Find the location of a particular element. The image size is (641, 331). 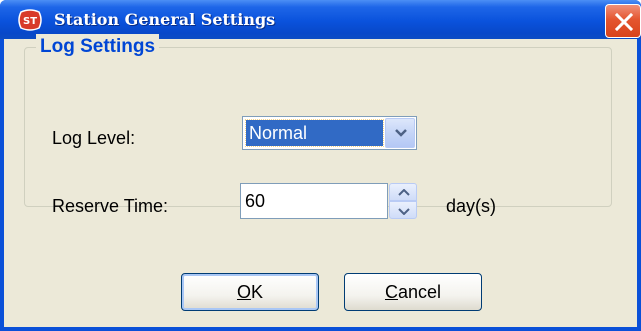

cancel-mnemonic: C is located at coordinates (391, 292).